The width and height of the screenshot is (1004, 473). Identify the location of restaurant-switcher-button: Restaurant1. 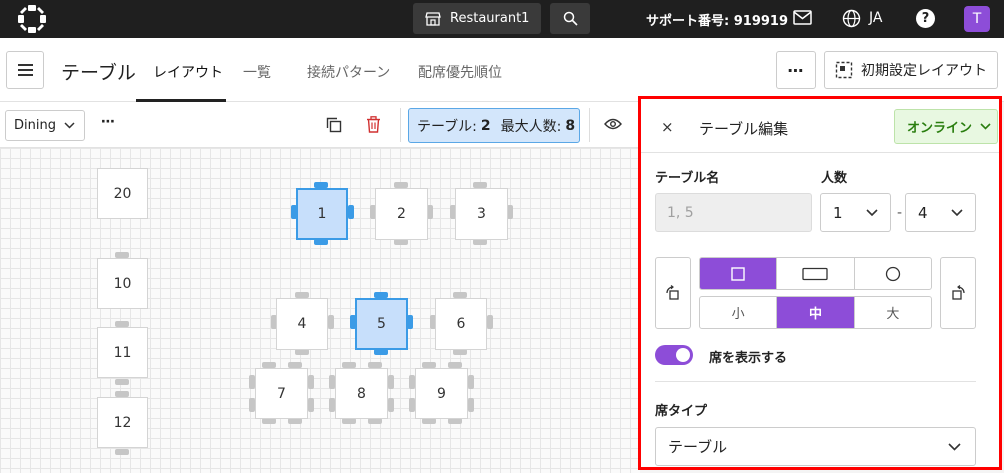
(477, 18).